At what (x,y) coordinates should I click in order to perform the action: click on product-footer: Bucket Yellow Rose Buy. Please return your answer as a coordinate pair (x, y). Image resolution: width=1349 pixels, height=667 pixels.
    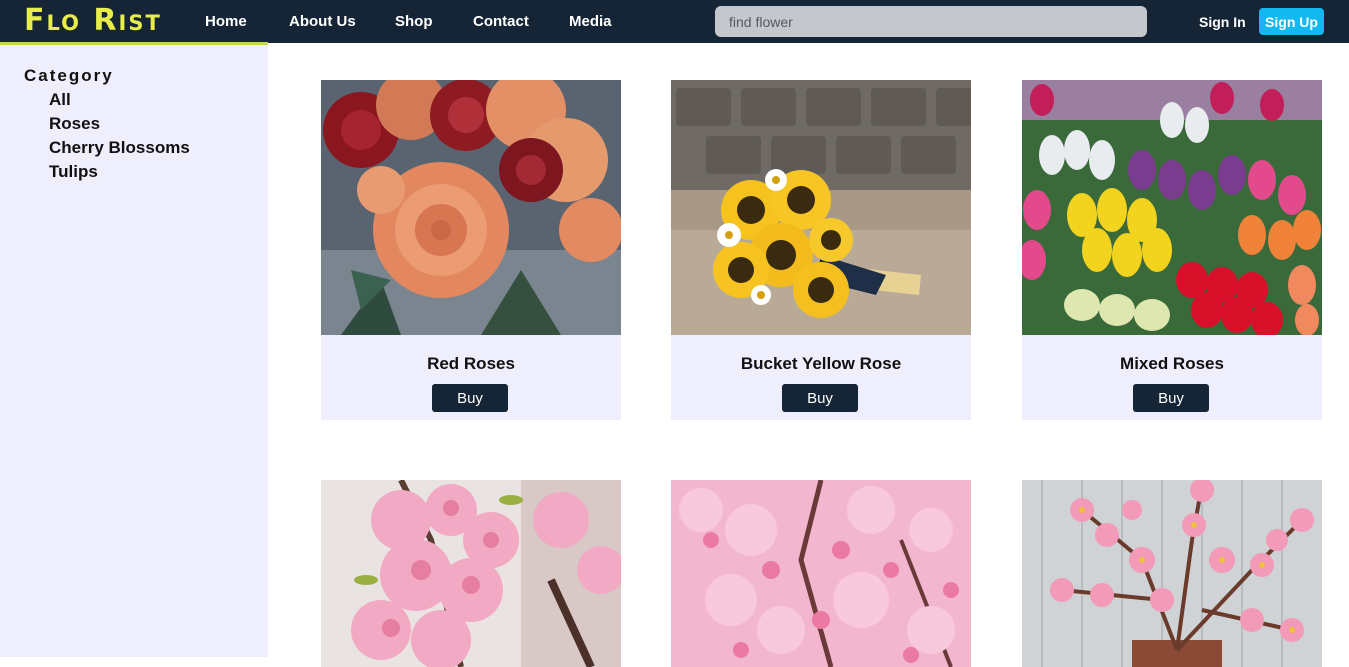
    Looking at the image, I should click on (821, 377).